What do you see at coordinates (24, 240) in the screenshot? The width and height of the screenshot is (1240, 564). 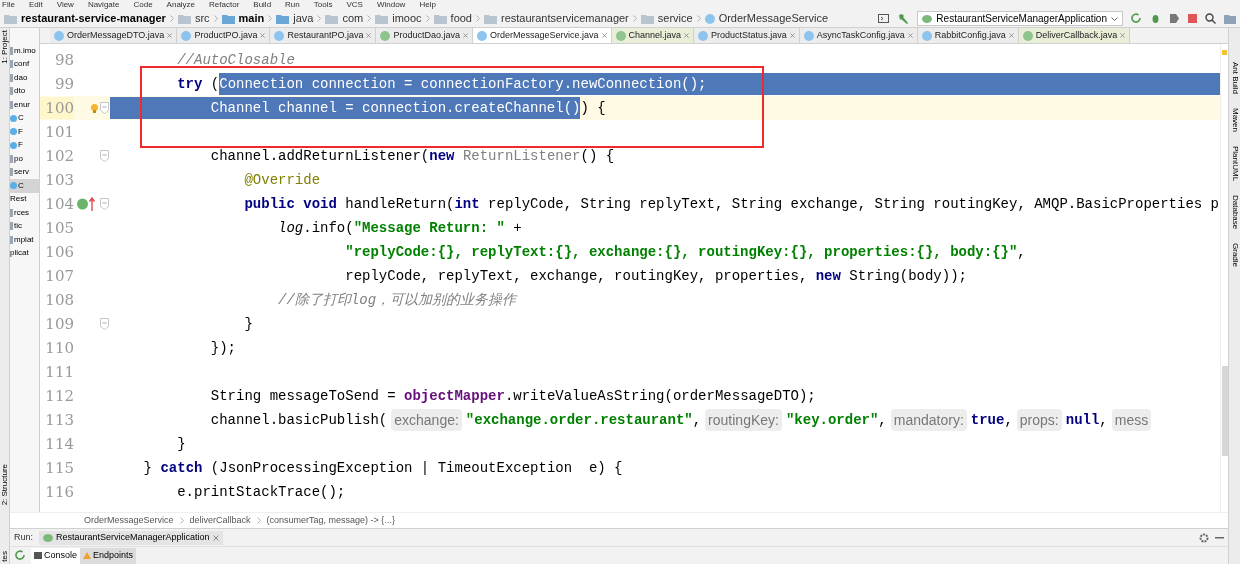 I see `project-tree-item: mplat` at bounding box center [24, 240].